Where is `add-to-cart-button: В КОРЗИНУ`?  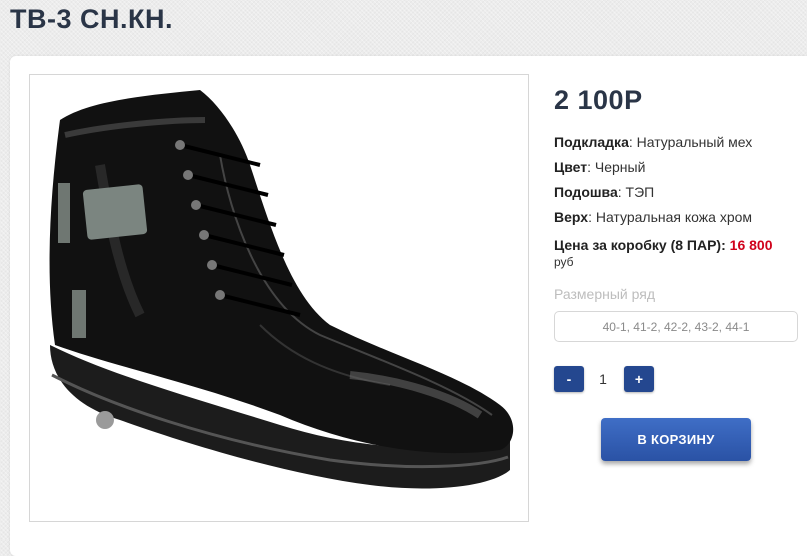
add-to-cart-button: В КОРЗИНУ is located at coordinates (676, 439).